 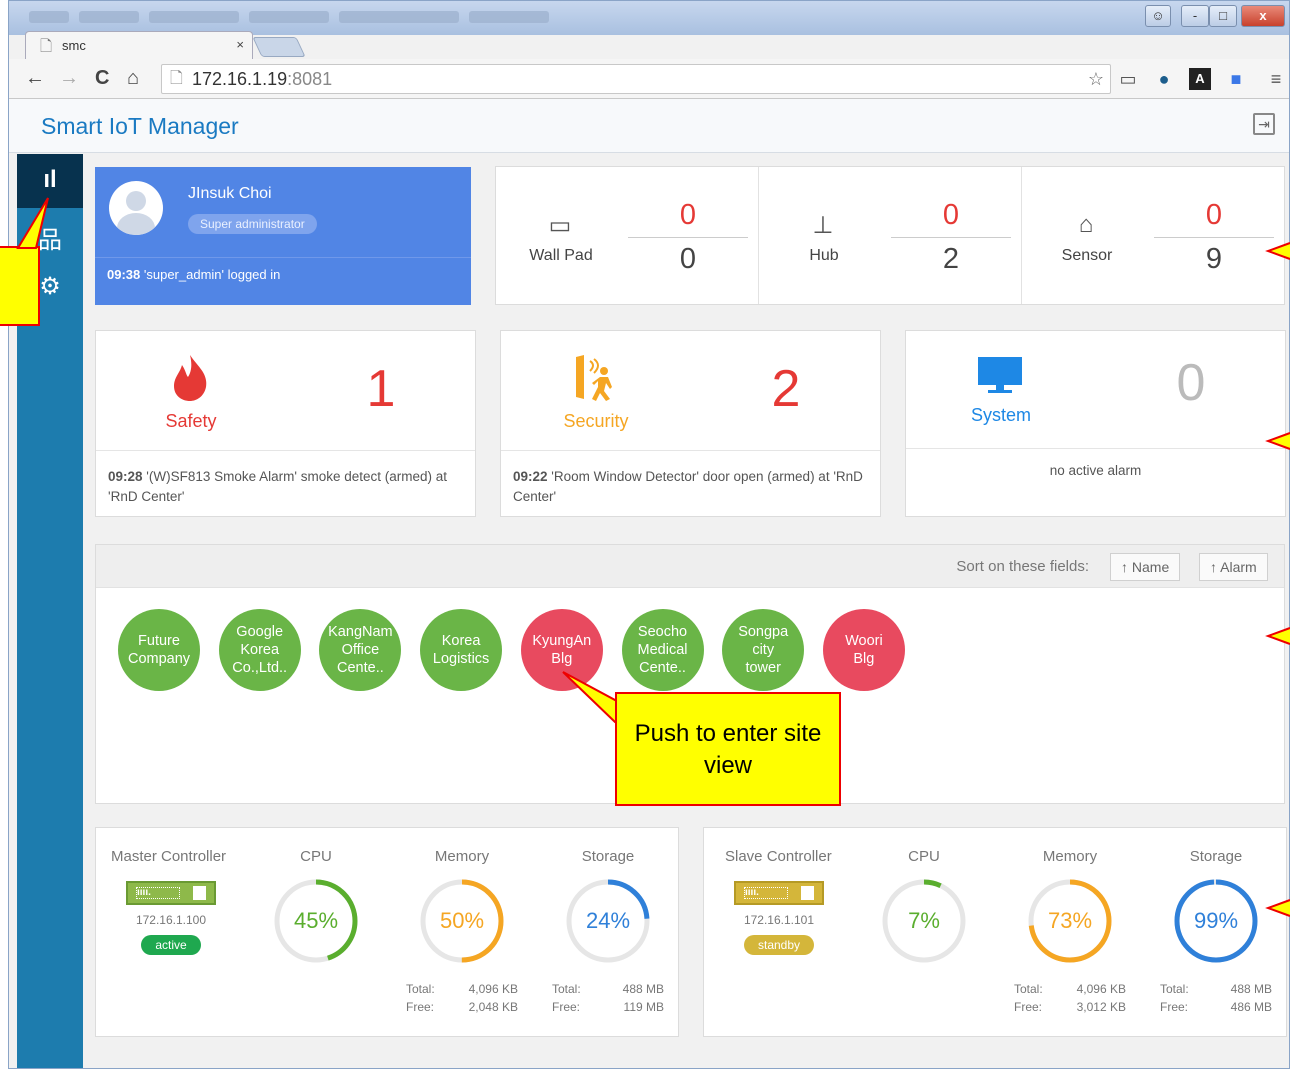 I want to click on sort-bar: Sort on these fields: ↑ Name ↑ Alarm, so click(x=690, y=566).